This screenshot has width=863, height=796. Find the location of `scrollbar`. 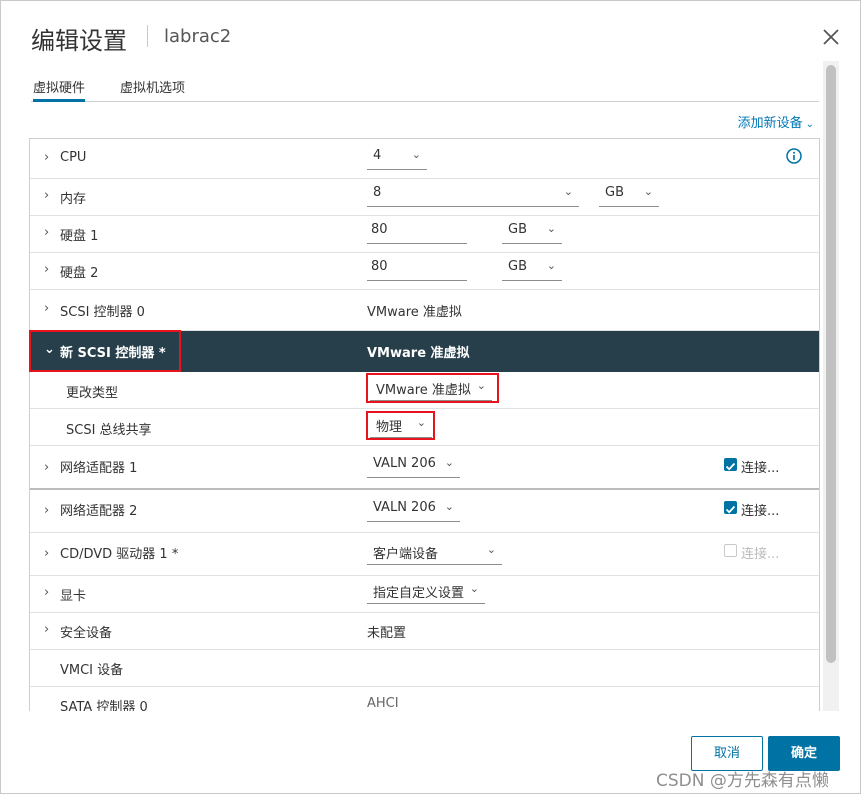

scrollbar is located at coordinates (831, 386).